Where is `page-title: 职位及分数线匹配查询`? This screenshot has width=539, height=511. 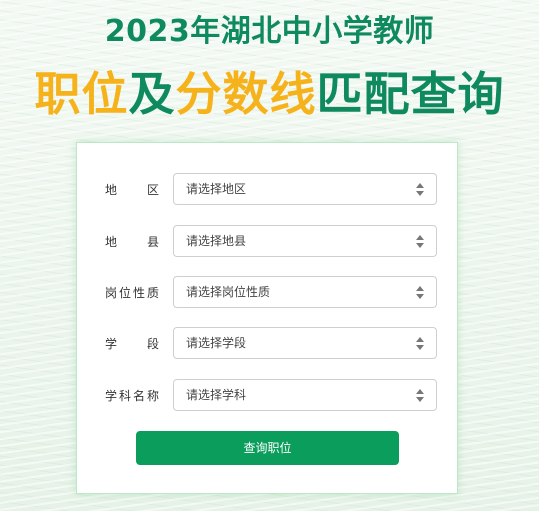
page-title: 职位及分数线匹配查询 is located at coordinates (269, 94).